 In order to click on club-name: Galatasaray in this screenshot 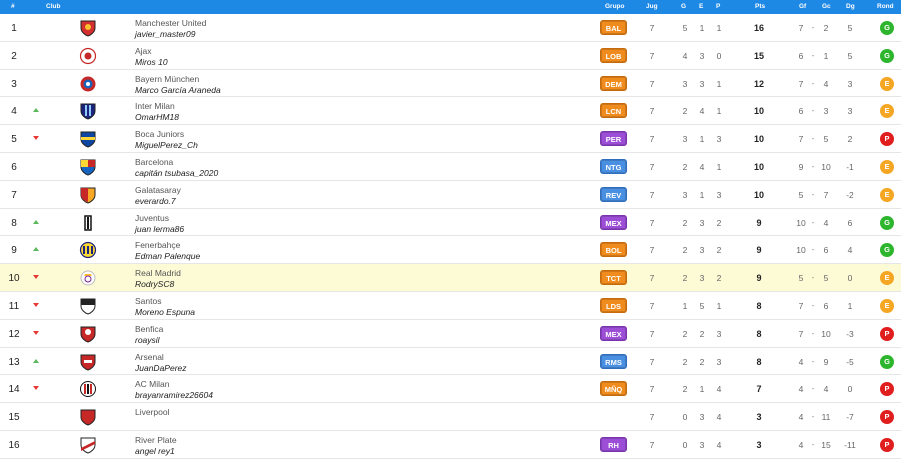, I will do `click(158, 190)`.